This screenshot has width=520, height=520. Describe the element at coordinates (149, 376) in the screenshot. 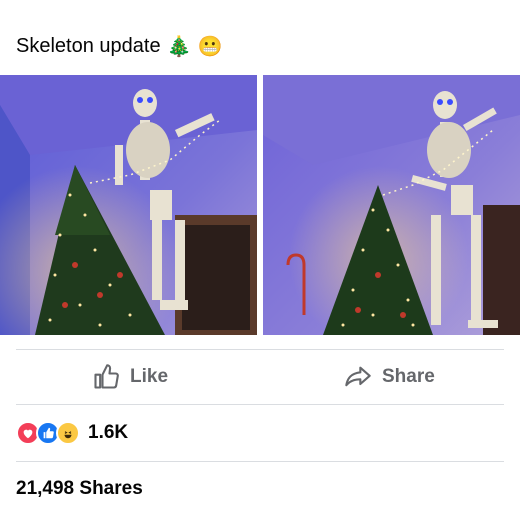

I see `like-label: Like` at that location.